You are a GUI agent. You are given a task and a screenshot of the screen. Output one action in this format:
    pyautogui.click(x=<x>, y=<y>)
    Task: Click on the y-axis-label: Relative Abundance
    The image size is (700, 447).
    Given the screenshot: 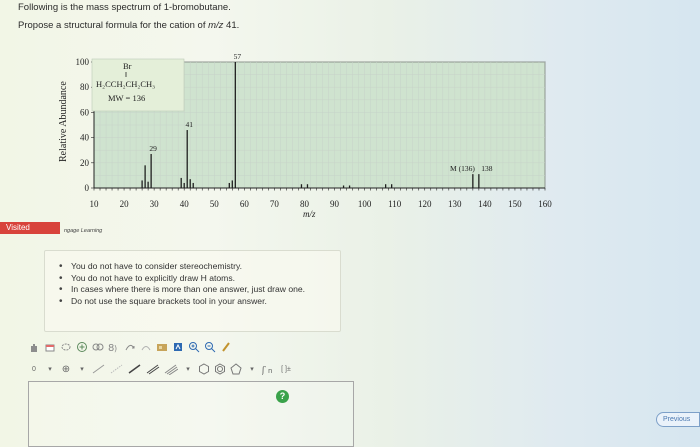 What is the action you would take?
    pyautogui.click(x=63, y=121)
    